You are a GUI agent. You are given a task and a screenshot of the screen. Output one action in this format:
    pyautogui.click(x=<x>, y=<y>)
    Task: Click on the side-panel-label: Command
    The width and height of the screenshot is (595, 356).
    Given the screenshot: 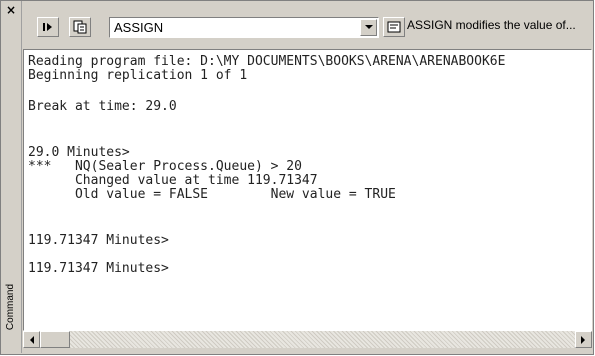 What is the action you would take?
    pyautogui.click(x=10, y=307)
    